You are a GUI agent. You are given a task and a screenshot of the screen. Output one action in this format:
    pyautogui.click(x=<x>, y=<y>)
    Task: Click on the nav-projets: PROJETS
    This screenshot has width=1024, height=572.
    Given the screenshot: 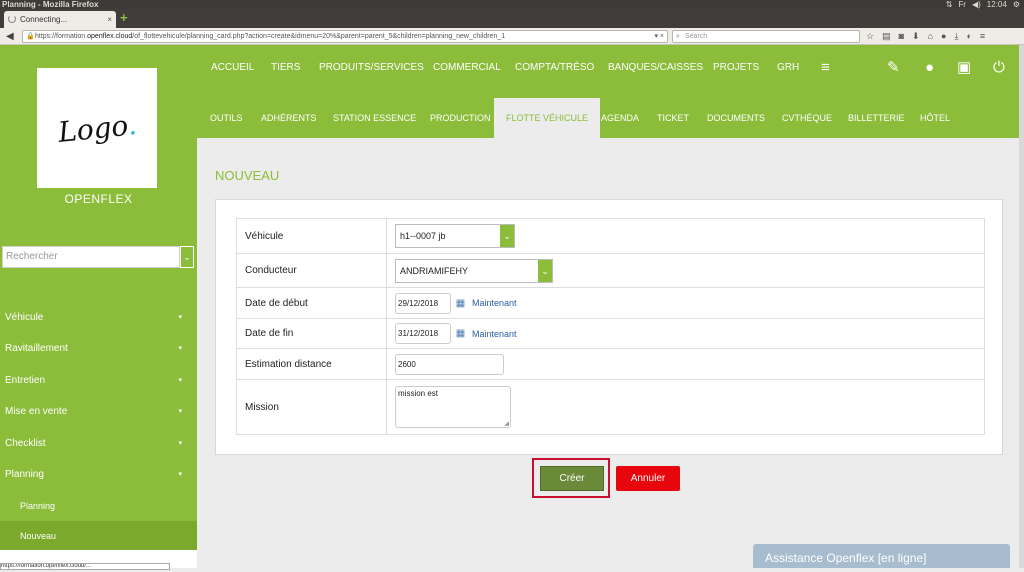 What is the action you would take?
    pyautogui.click(x=736, y=67)
    